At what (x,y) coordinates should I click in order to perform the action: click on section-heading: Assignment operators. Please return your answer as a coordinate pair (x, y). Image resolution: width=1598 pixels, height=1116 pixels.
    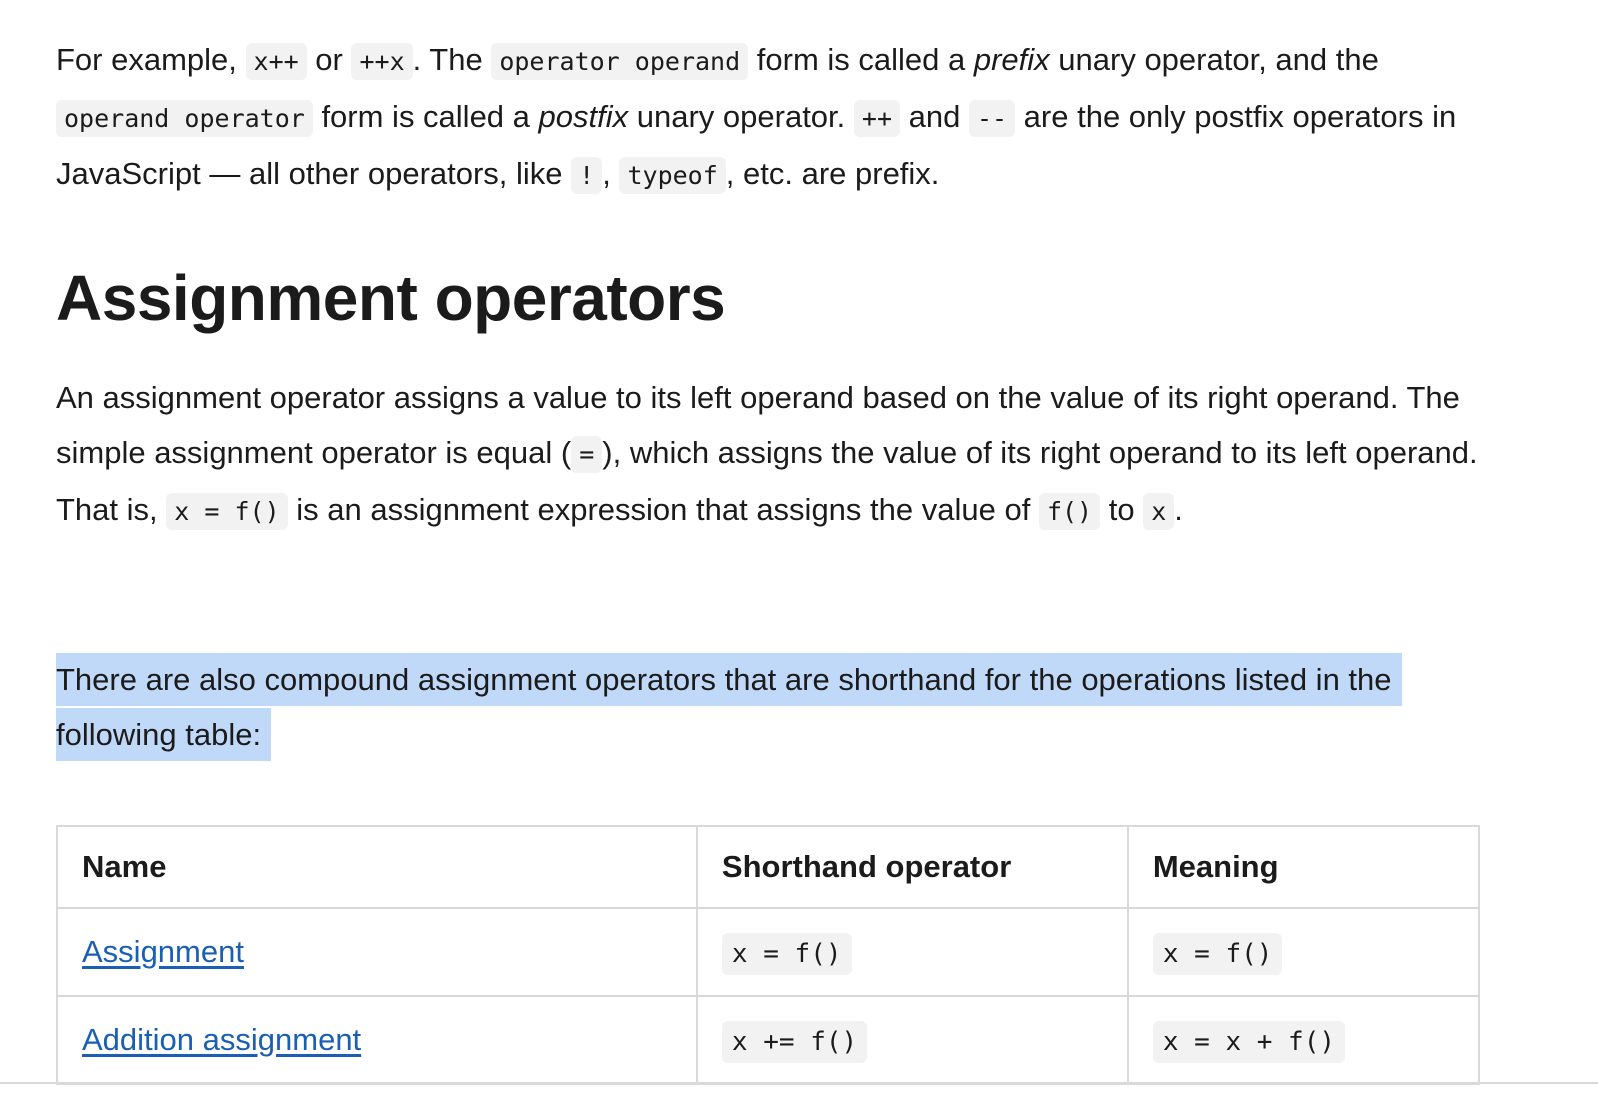
    Looking at the image, I should click on (391, 298).